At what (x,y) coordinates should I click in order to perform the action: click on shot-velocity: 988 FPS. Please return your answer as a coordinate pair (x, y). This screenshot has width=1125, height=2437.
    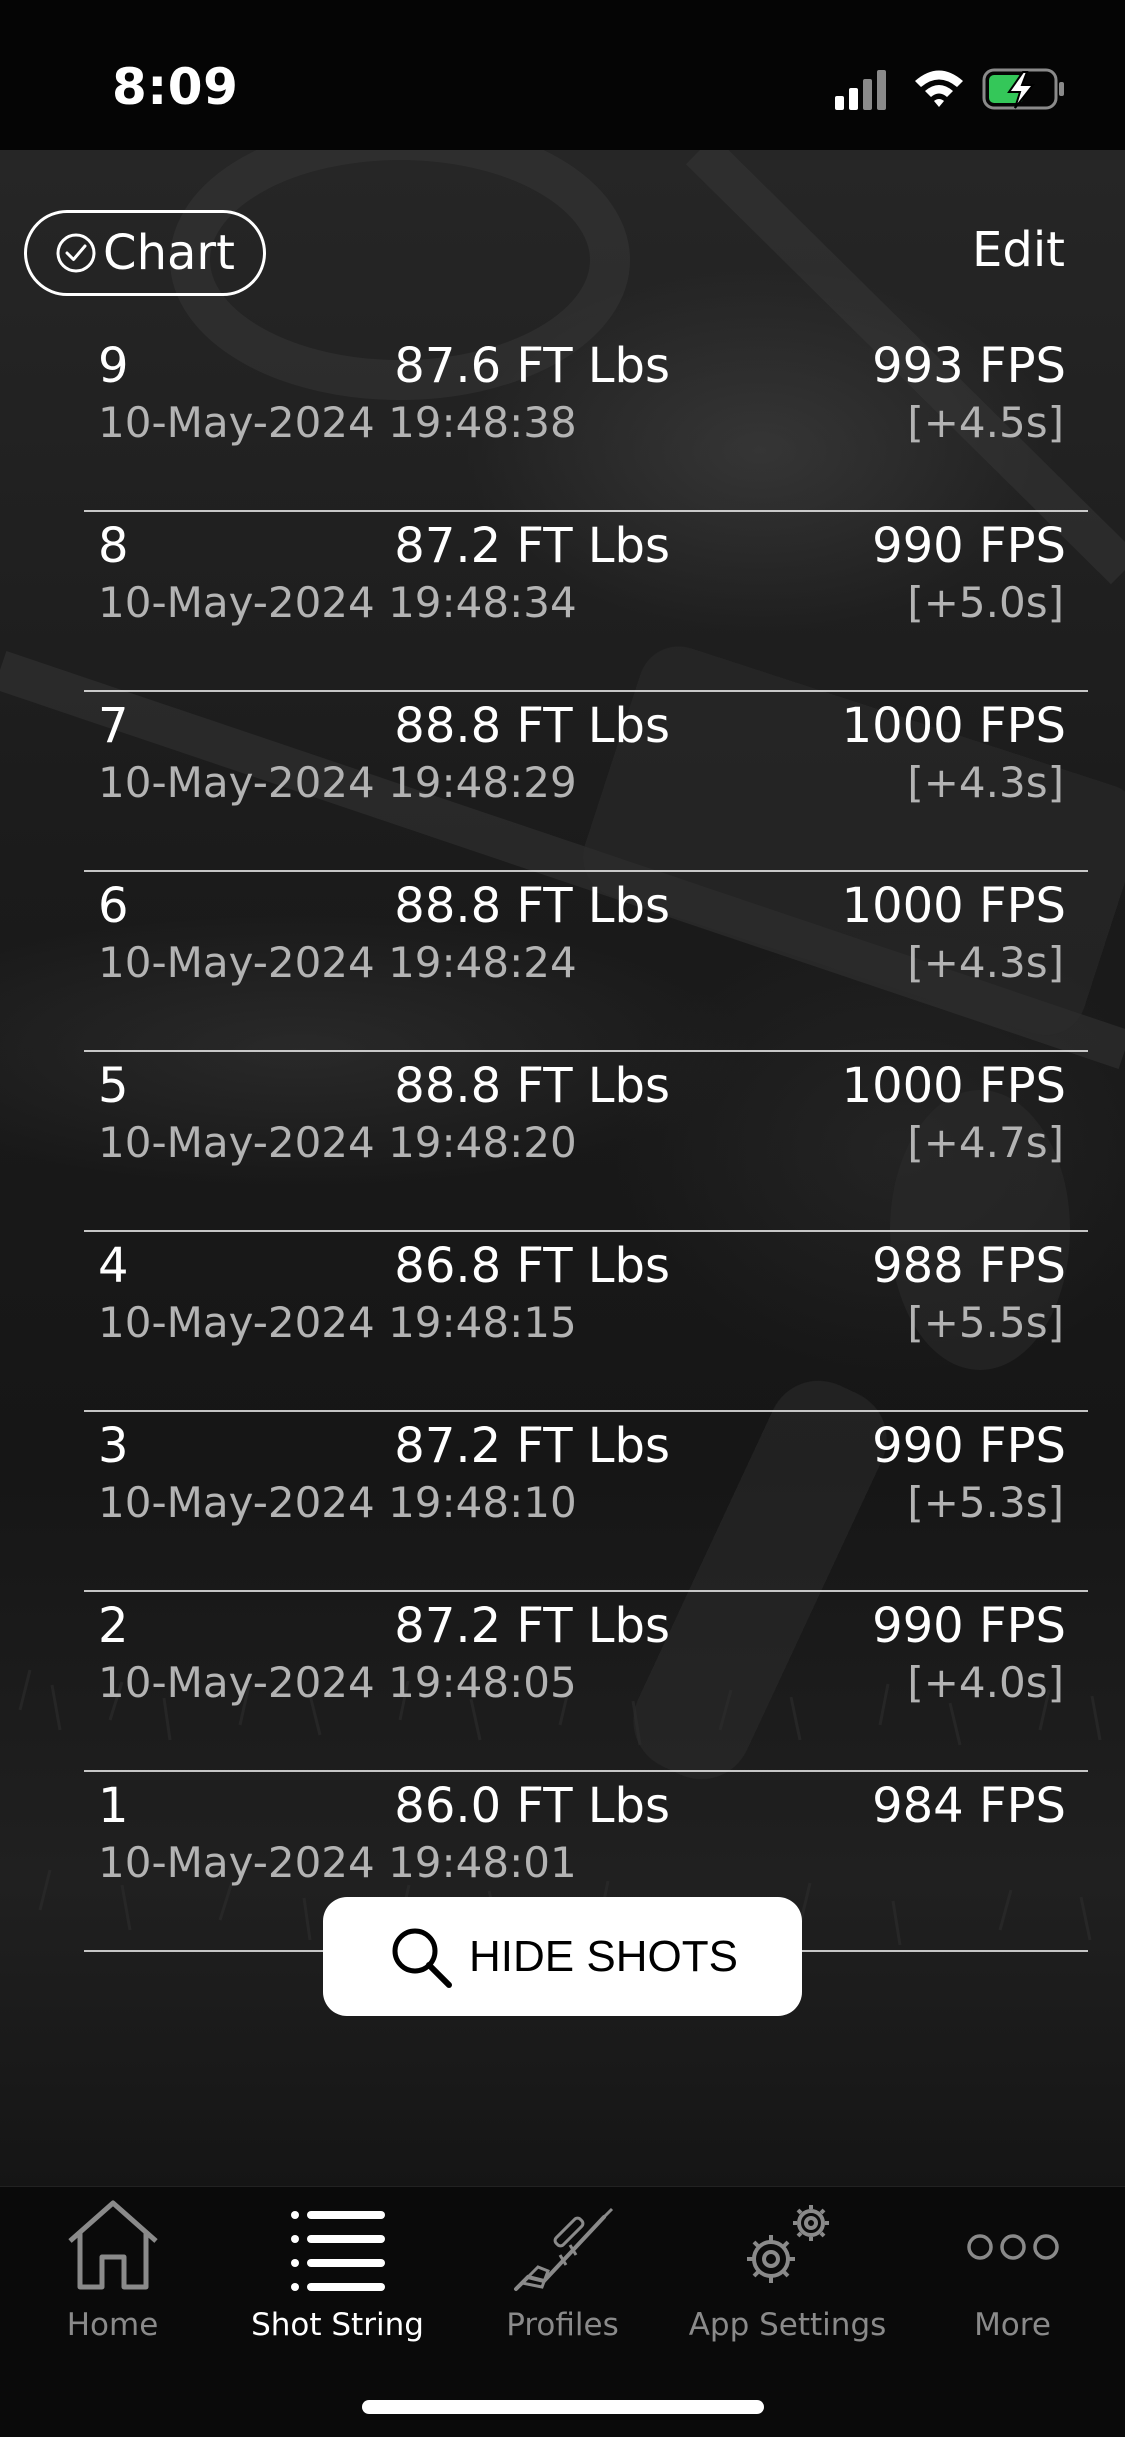
    Looking at the image, I should click on (969, 1266).